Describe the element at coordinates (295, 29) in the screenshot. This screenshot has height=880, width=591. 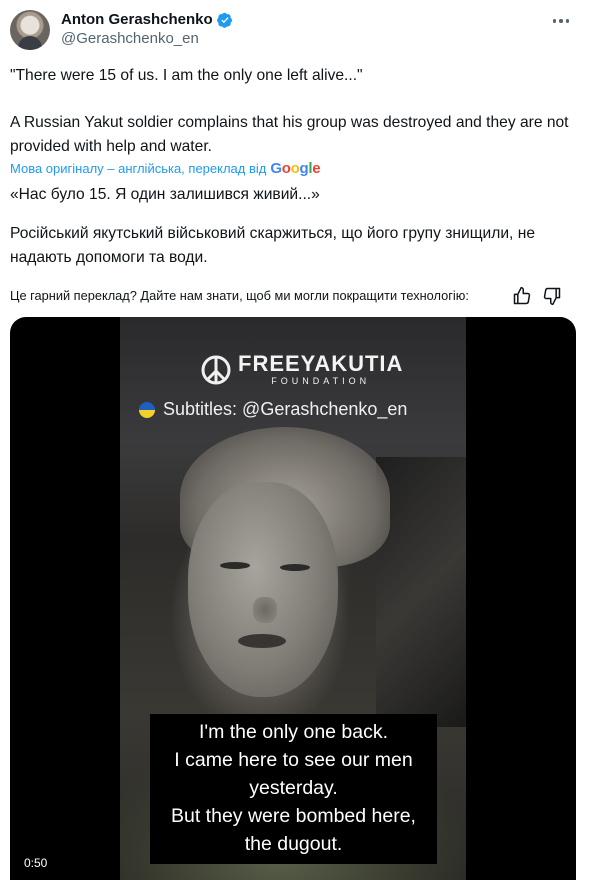
I see `tweet-header: Anton Gerashchenko @Gerashchenko_en` at that location.